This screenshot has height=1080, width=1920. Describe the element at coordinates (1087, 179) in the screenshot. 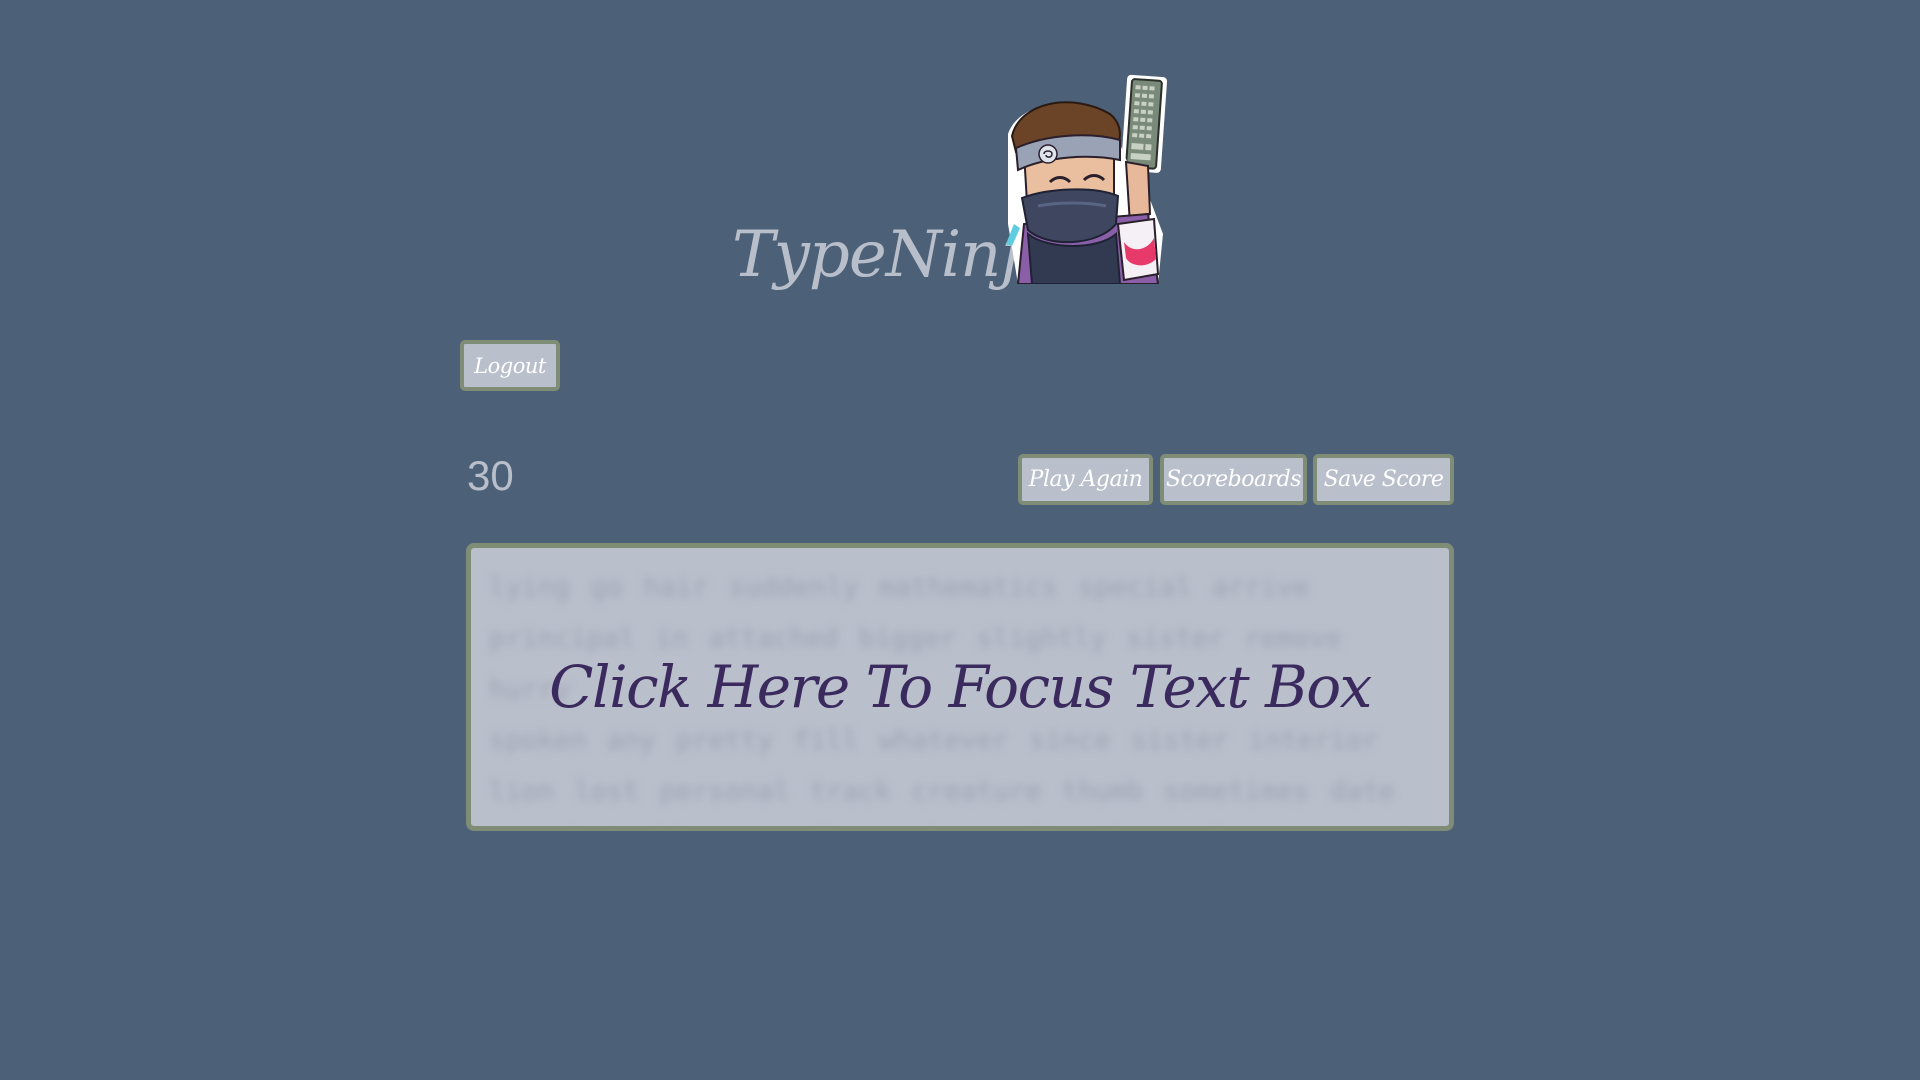

I see `ninja-mascot-icon` at that location.